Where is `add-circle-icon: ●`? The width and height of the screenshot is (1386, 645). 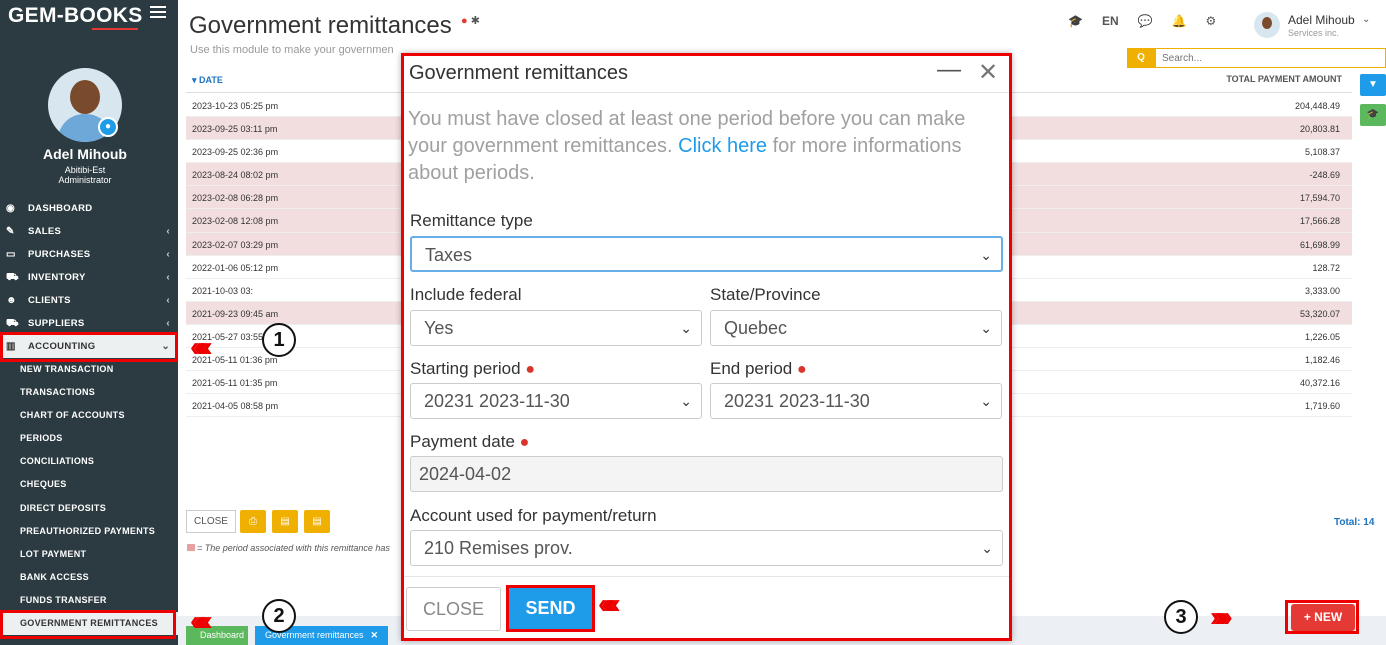
add-circle-icon: ● is located at coordinates (464, 21).